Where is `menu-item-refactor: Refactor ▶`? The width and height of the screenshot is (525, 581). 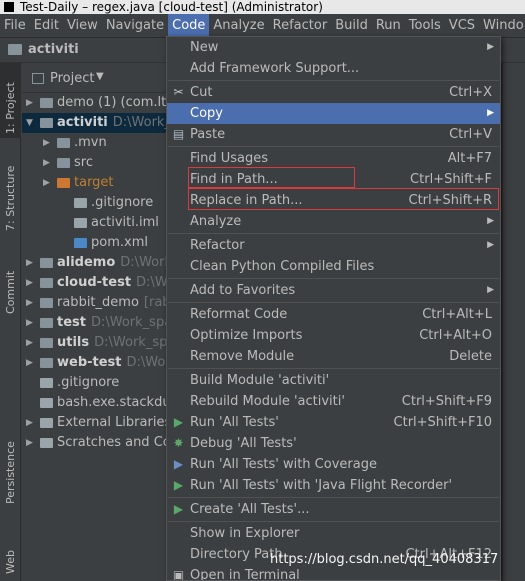
menu-item-refactor: Refactor ▶ is located at coordinates (333, 245).